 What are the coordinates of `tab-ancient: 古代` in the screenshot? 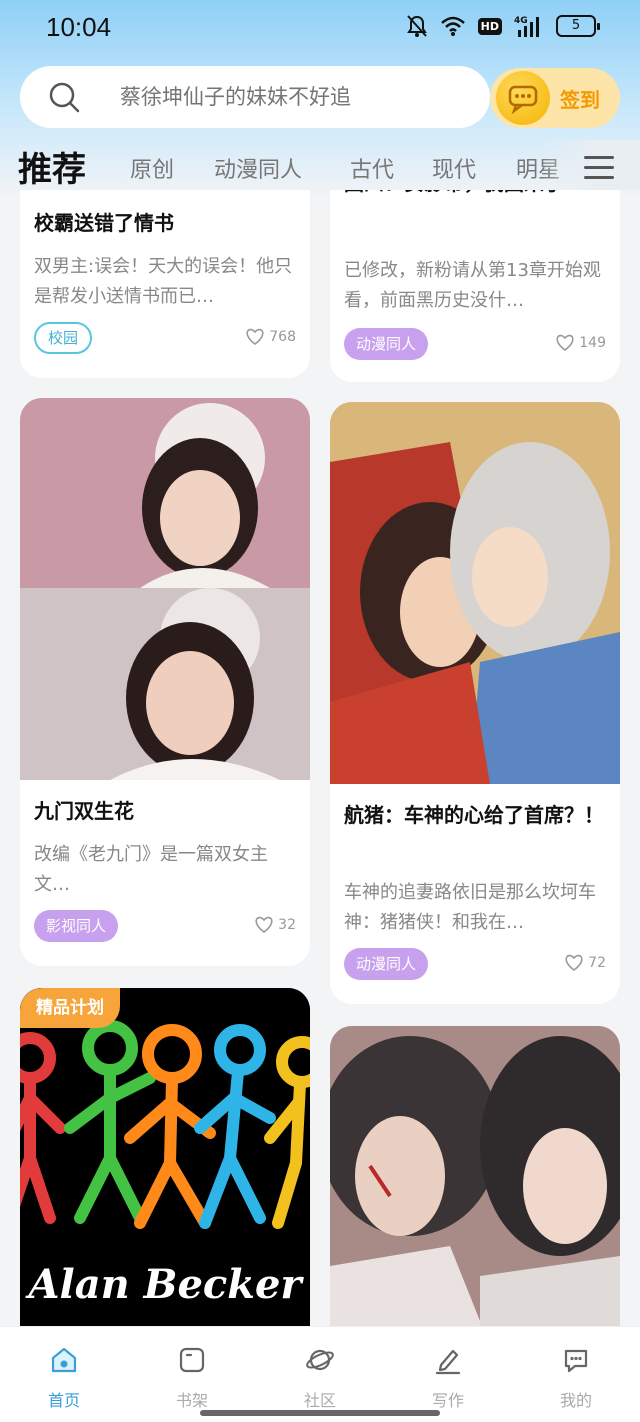 It's located at (372, 168).